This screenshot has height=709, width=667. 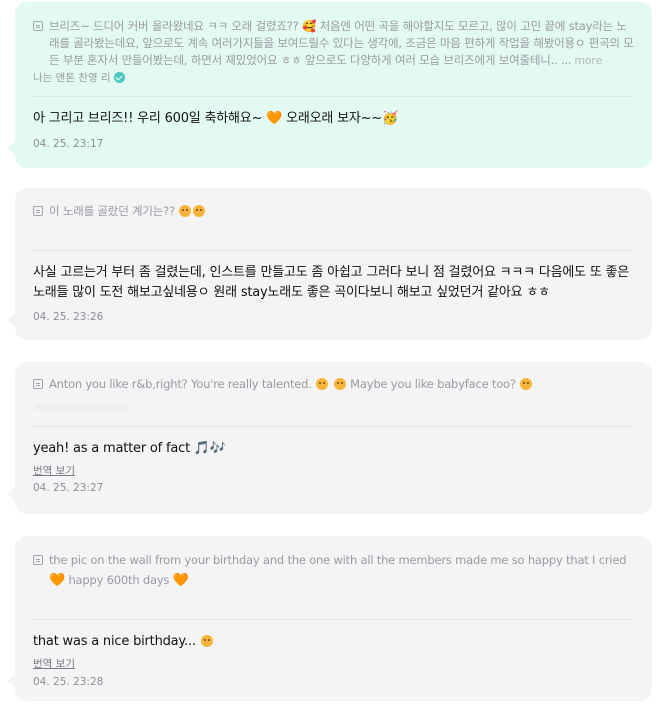 What do you see at coordinates (333, 405) in the screenshot?
I see `hidden-author` at bounding box center [333, 405].